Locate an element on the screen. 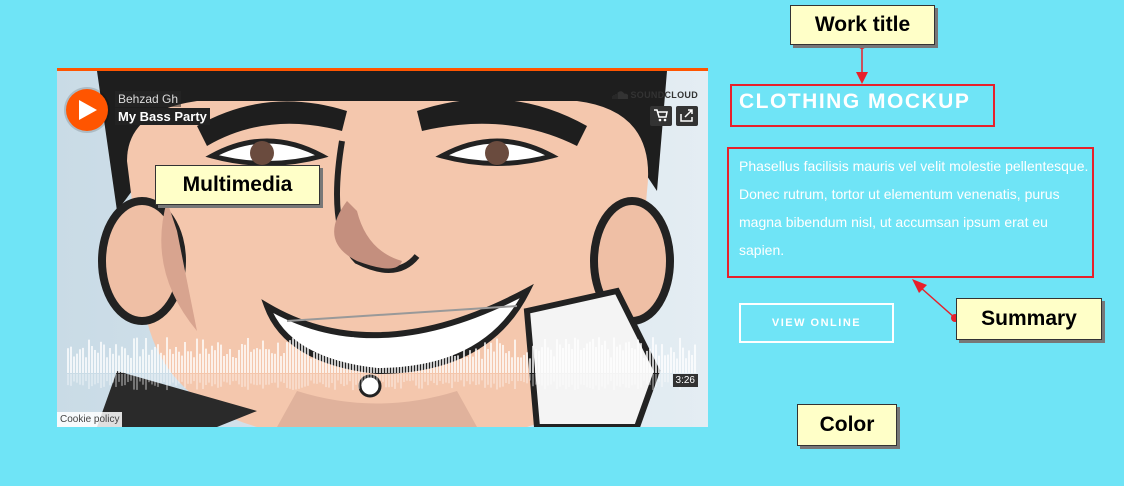 The image size is (1124, 486). summary-highlight is located at coordinates (910, 212).